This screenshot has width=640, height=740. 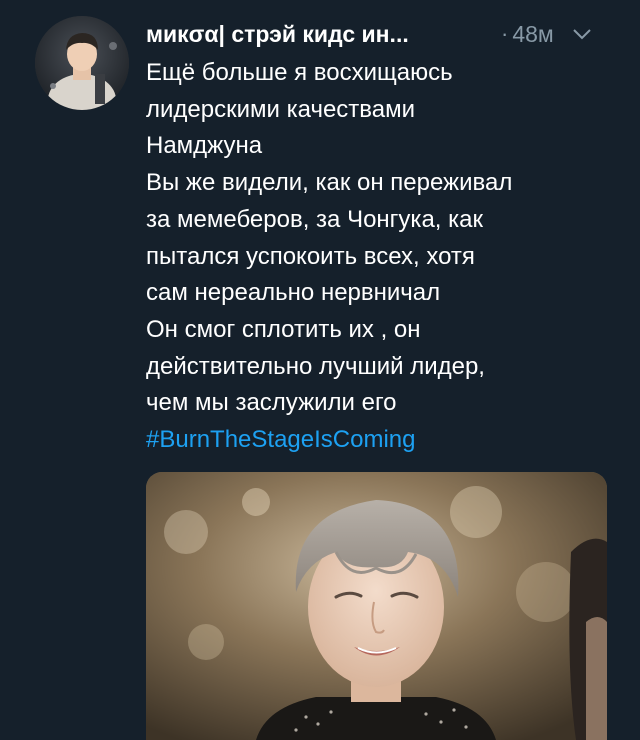 What do you see at coordinates (283, 329) in the screenshot?
I see `text-line: Он смог сплотить их , он` at bounding box center [283, 329].